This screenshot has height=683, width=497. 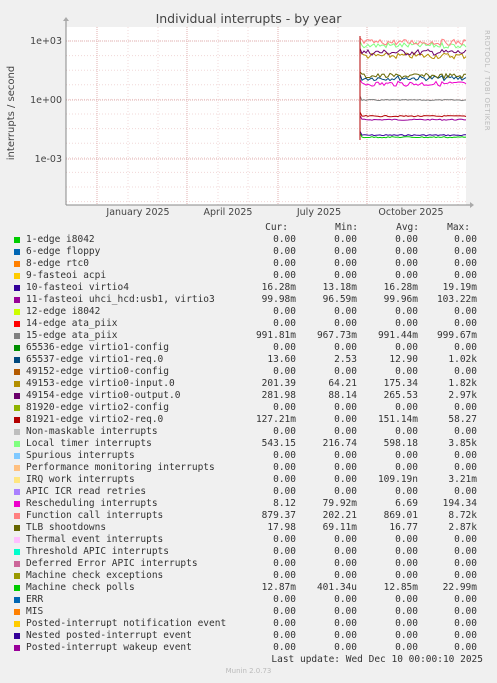 What do you see at coordinates (248, 480) in the screenshot?
I see `legend-row: IRQ work interrupts 0.00 0.00 109.19n 3.21m` at bounding box center [248, 480].